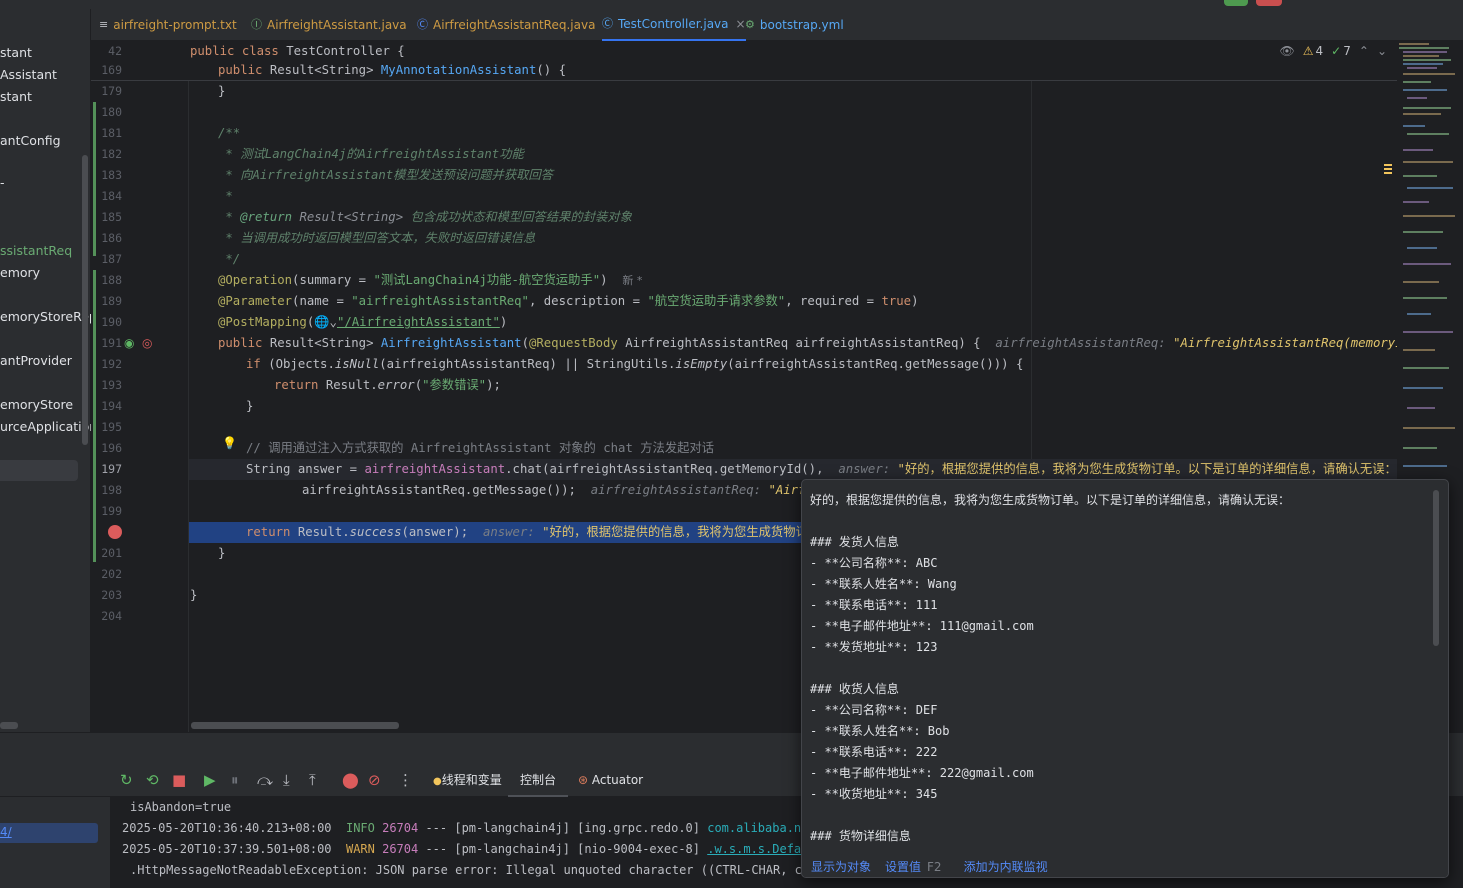 This screenshot has height=888, width=1463. Describe the element at coordinates (111, 280) in the screenshot. I see `line-number: 188` at that location.